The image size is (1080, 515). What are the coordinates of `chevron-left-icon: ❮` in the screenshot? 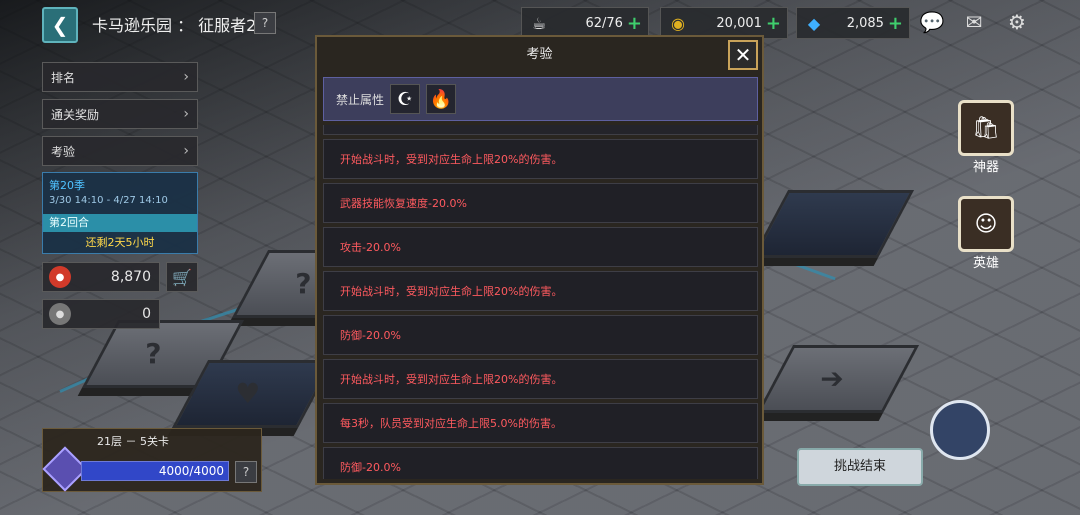 It's located at (60, 25).